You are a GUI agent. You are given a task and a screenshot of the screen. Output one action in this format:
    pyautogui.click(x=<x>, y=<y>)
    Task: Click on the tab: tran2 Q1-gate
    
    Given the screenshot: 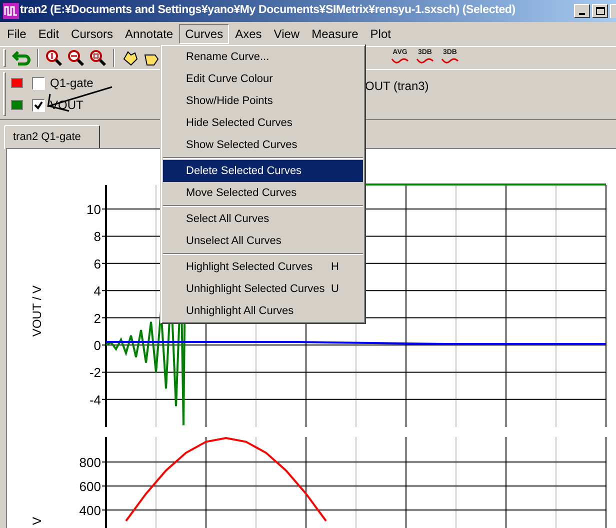 What is the action you would take?
    pyautogui.click(x=52, y=137)
    